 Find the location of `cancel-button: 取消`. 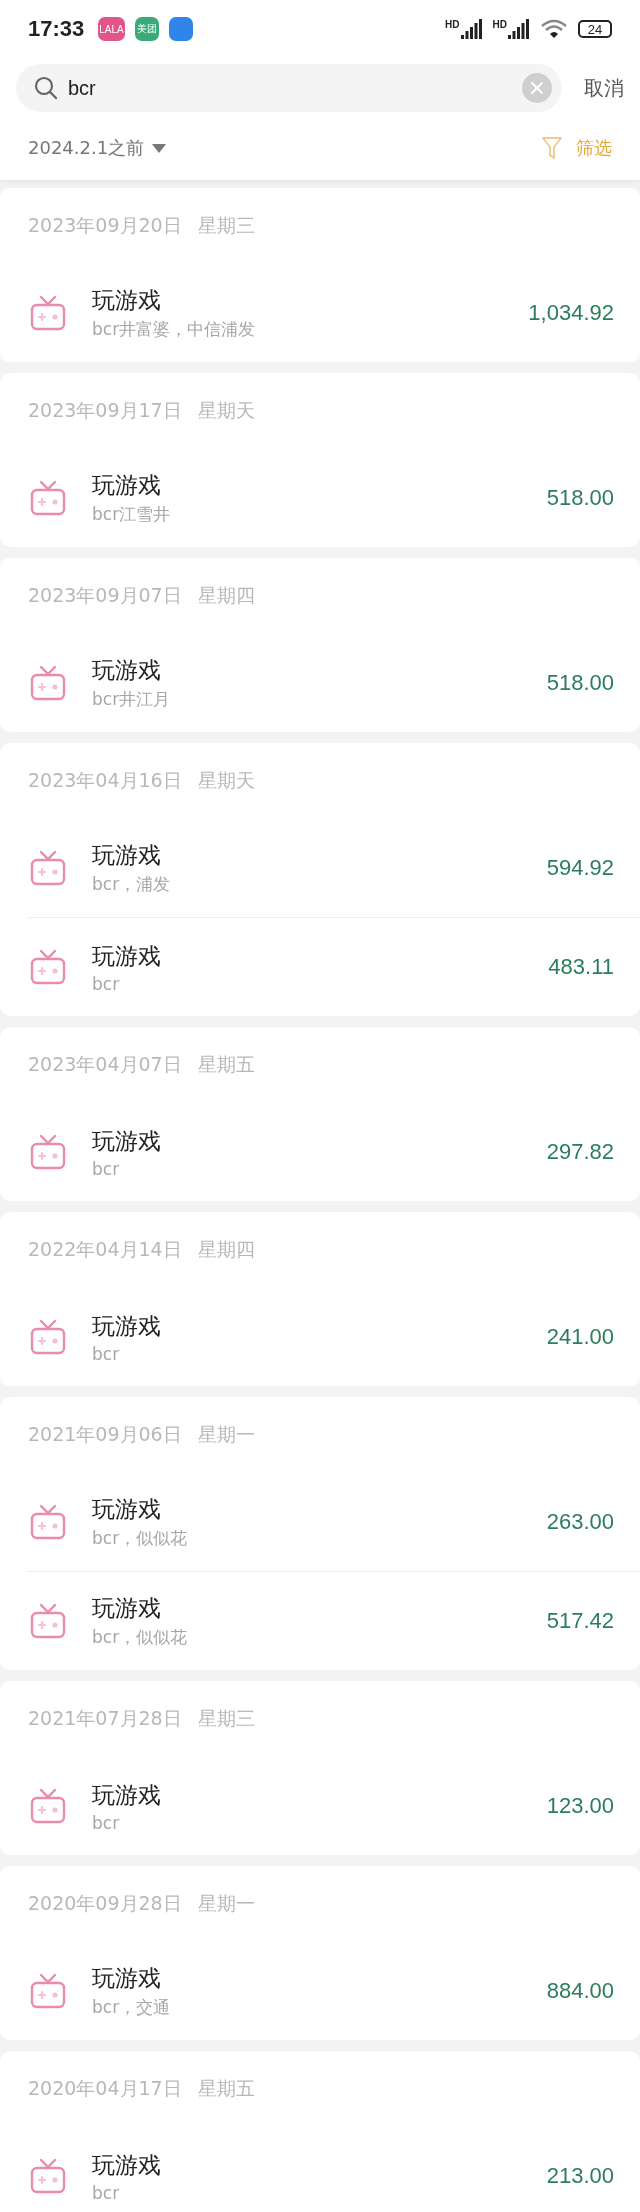

cancel-button: 取消 is located at coordinates (604, 88).